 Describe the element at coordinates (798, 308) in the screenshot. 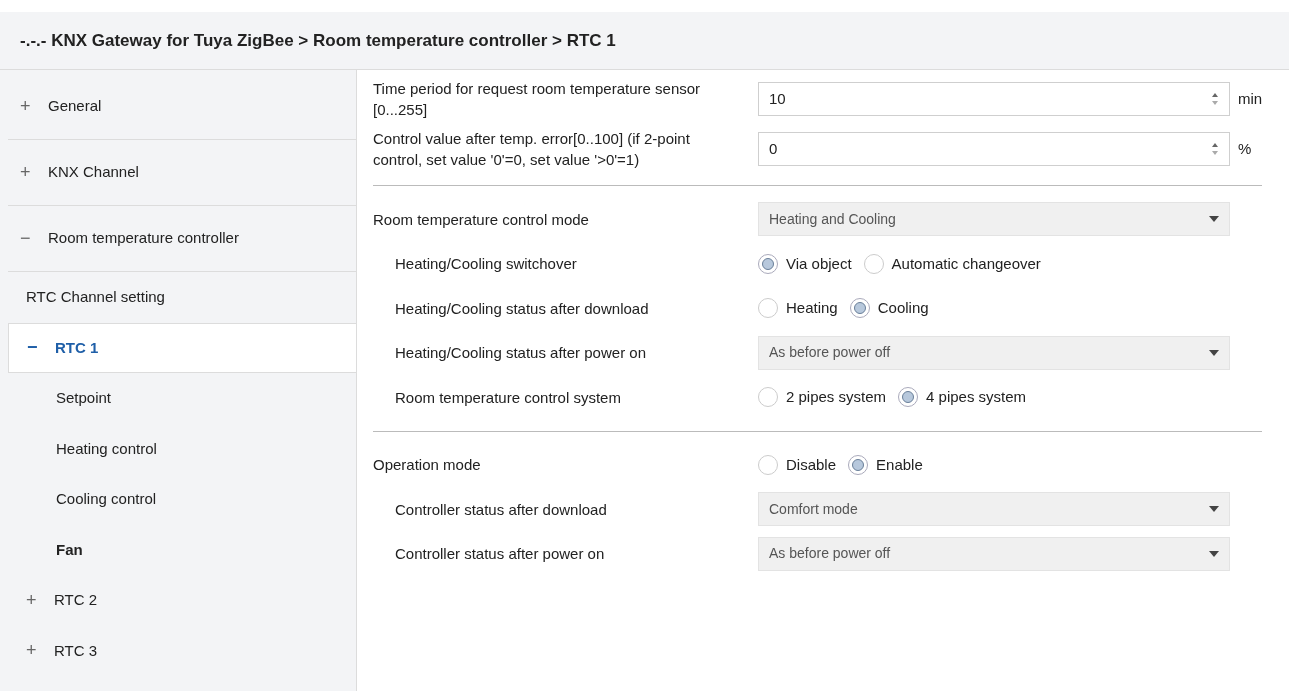

I see `radio-option: Heating` at that location.